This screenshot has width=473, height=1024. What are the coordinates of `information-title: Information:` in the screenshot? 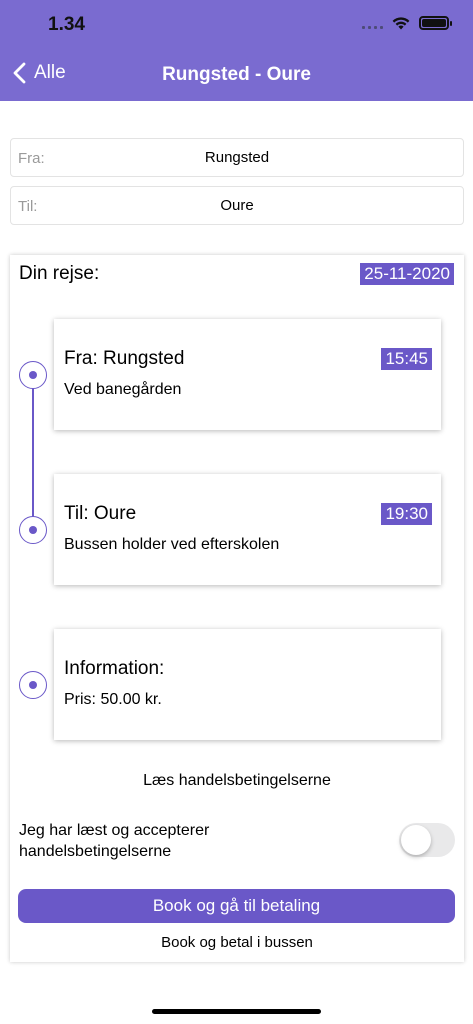 It's located at (114, 668).